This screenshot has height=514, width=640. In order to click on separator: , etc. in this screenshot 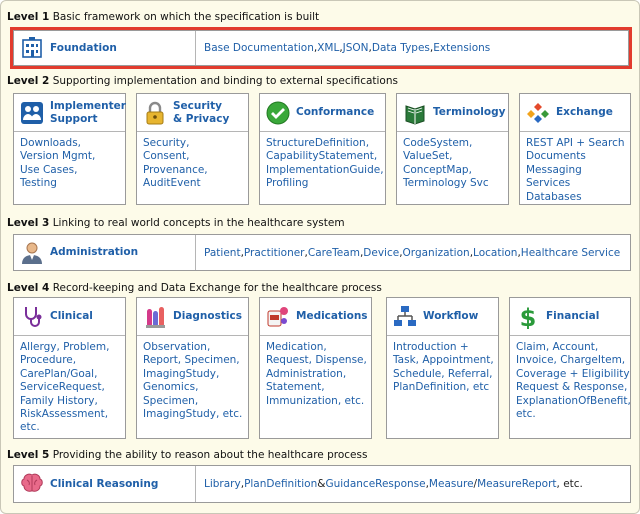, I will do `click(569, 484)`.